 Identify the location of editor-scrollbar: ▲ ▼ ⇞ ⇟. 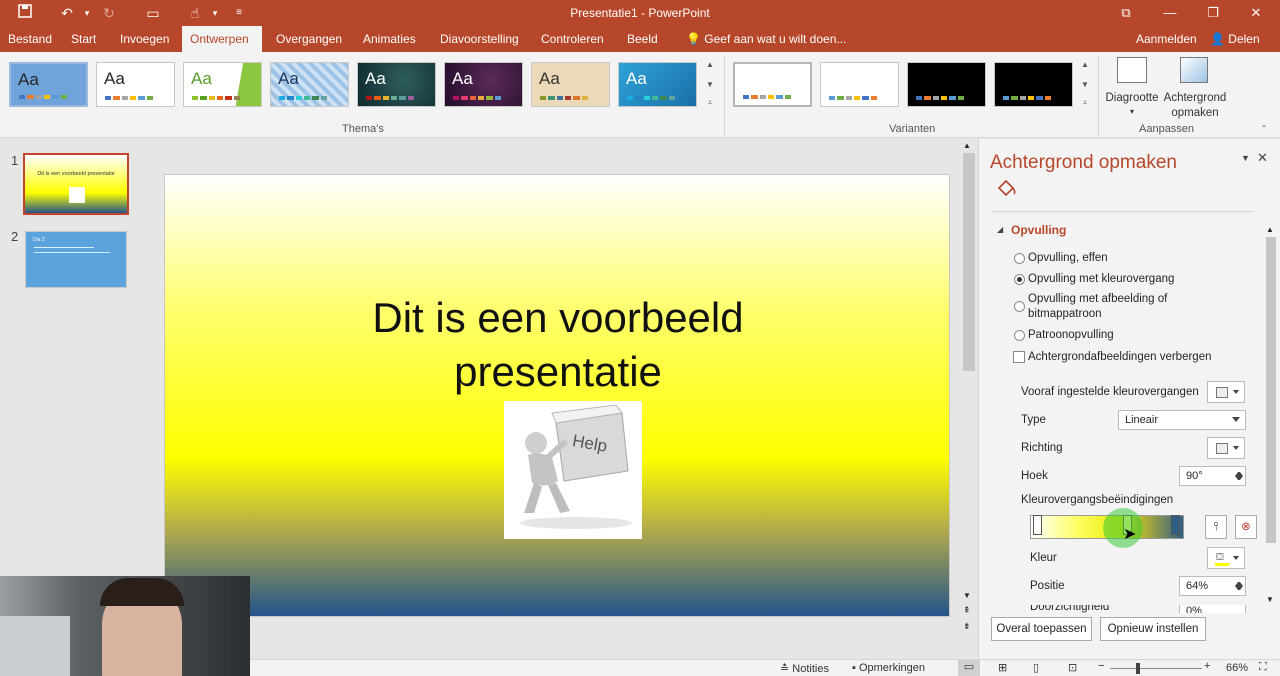
(969, 389).